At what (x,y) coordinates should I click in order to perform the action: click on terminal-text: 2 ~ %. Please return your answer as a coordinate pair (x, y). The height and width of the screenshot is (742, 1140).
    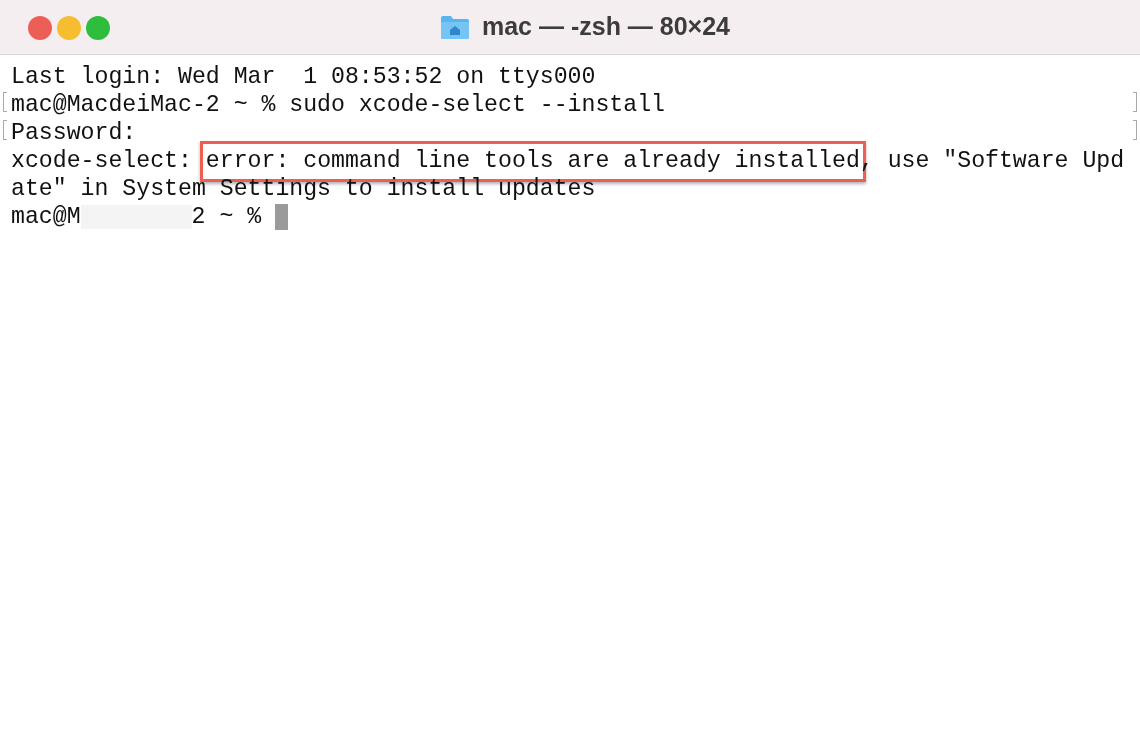
    Looking at the image, I should click on (226, 217).